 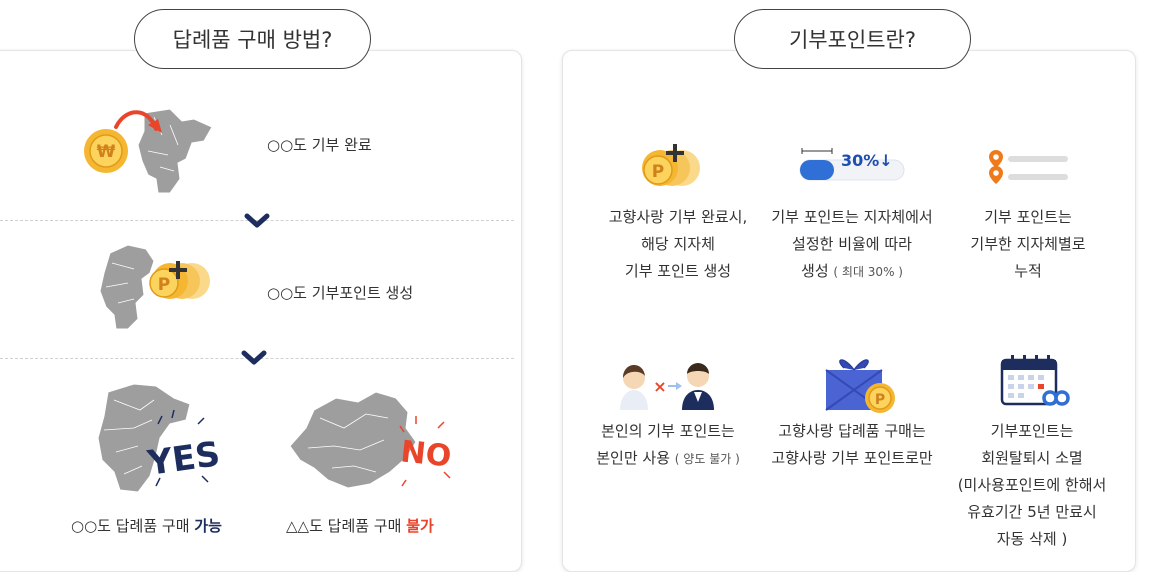 I want to click on donation-point-title: 기부포인트란?, so click(x=852, y=39).